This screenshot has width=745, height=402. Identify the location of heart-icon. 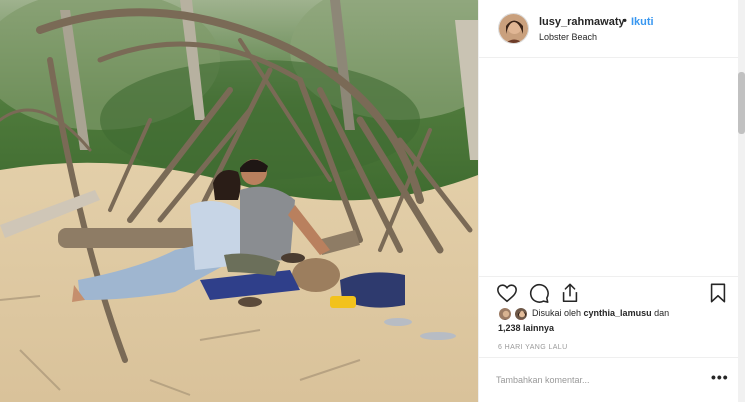
(507, 293).